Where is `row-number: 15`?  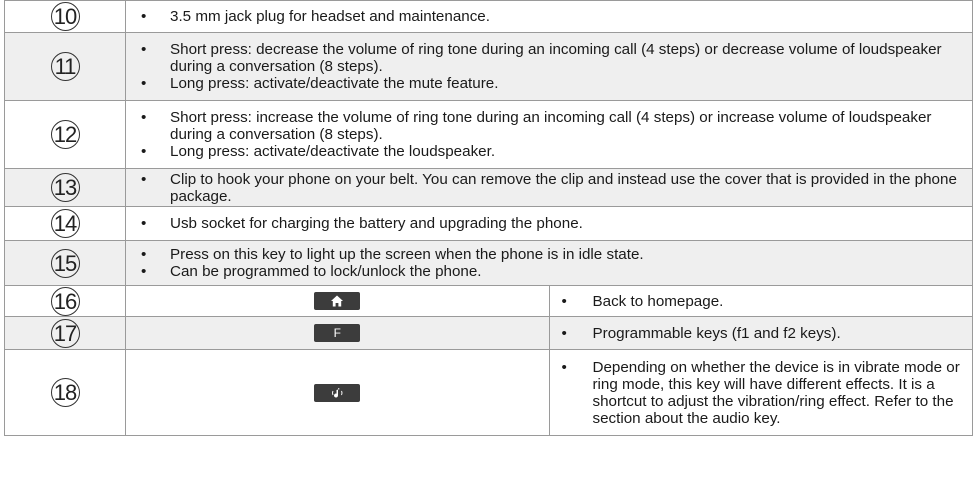
row-number: 15 is located at coordinates (65, 263).